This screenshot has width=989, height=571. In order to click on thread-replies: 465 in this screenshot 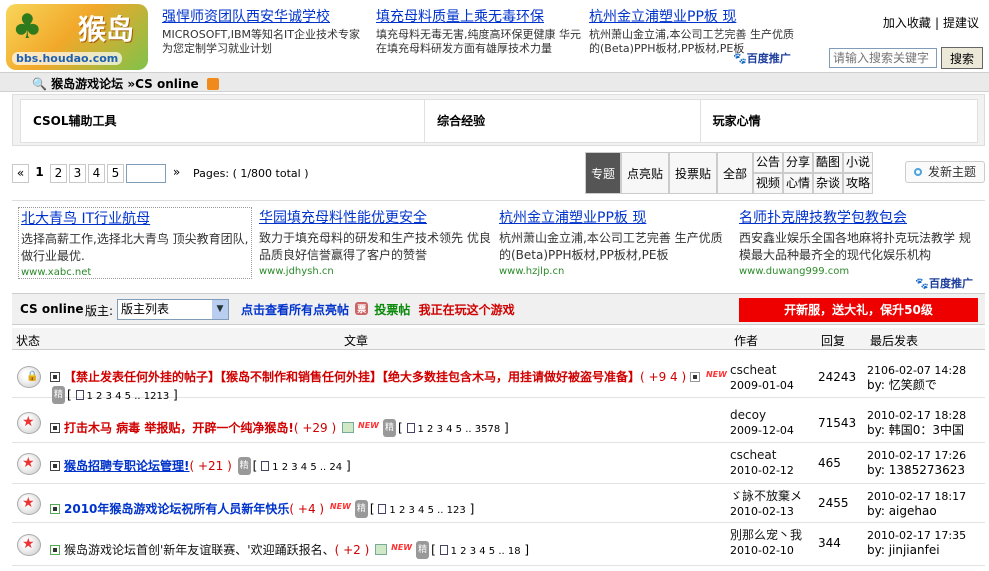, I will do `click(829, 463)`.